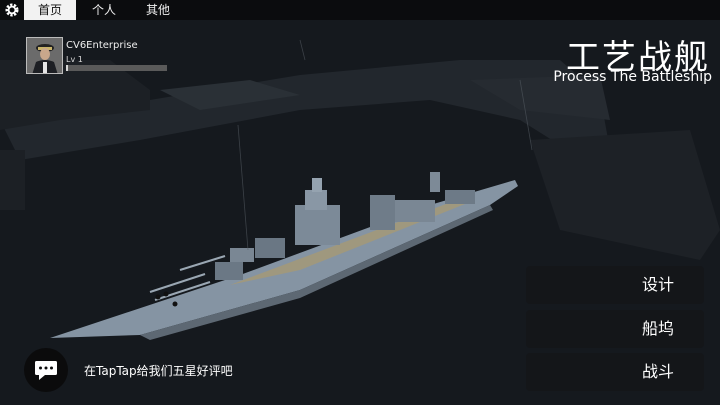  I want to click on captain-portrait-icon, so click(44, 55).